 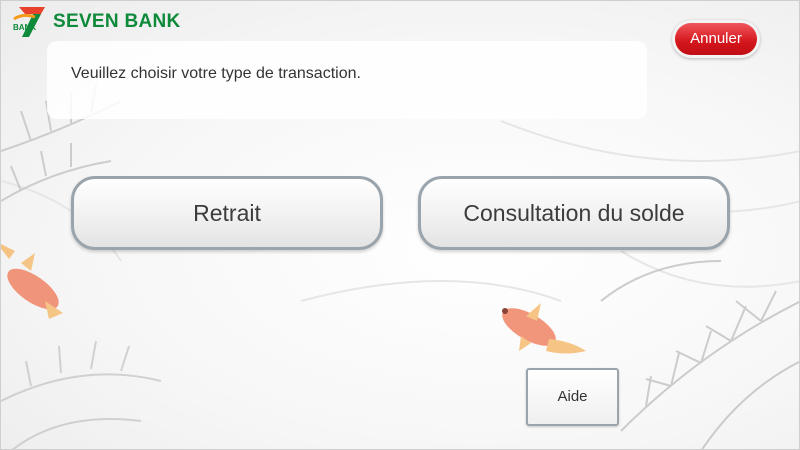 I want to click on goldfish-left, so click(x=32, y=281).